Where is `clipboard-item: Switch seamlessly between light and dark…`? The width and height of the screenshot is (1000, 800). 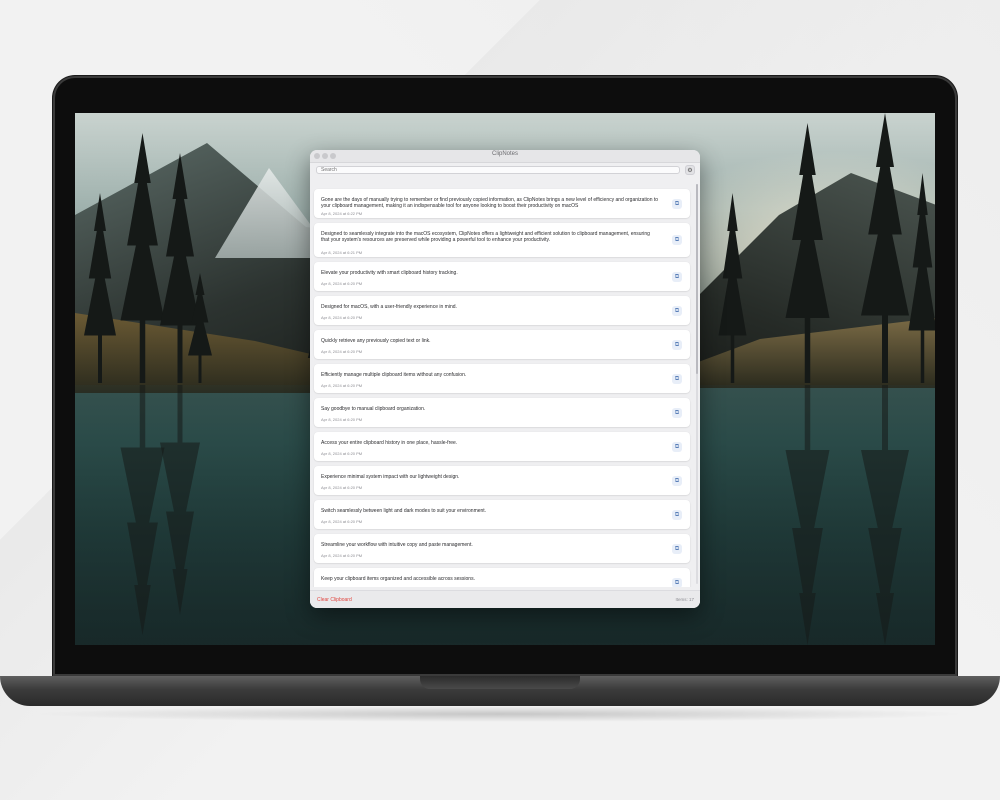
clipboard-item: Switch seamlessly between light and dark… is located at coordinates (502, 514).